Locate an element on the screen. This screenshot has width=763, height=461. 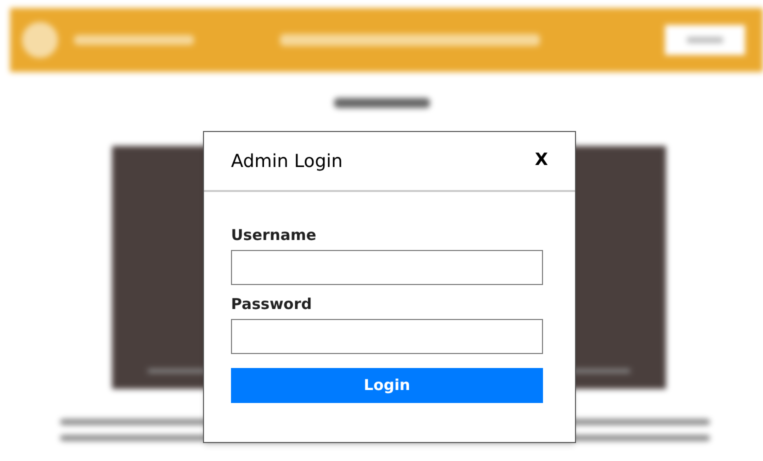
dialog-title: Admin Login is located at coordinates (287, 162).